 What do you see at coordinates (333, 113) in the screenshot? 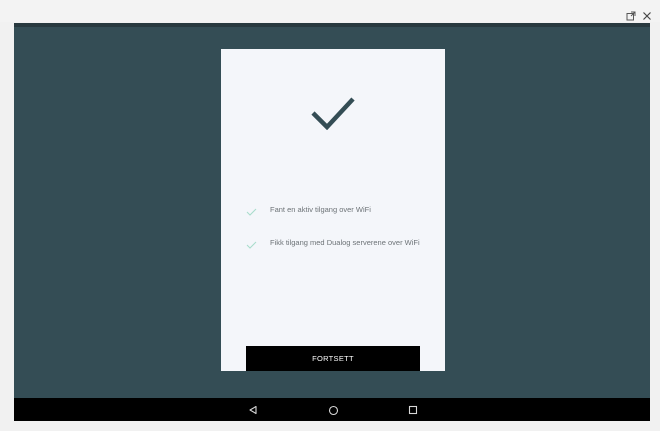
I see `checkmark-icon` at bounding box center [333, 113].